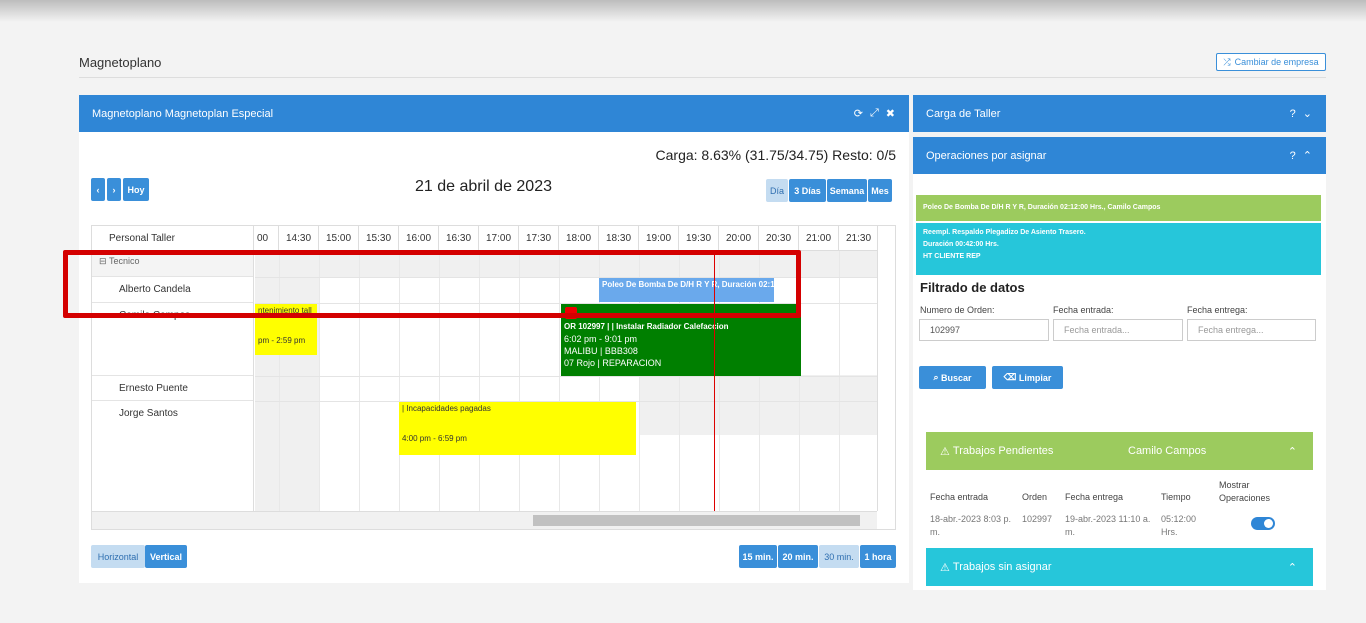 The image size is (1366, 623). Describe the element at coordinates (619, 238) in the screenshot. I see `time-label: 18:30` at that location.